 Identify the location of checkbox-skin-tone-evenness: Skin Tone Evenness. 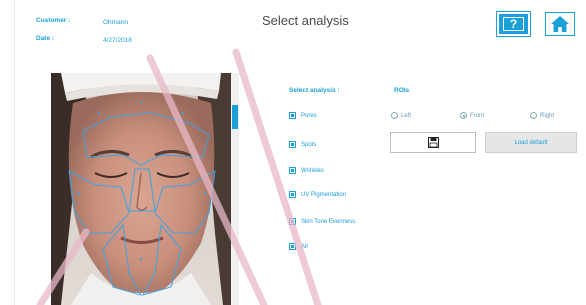
(322, 221).